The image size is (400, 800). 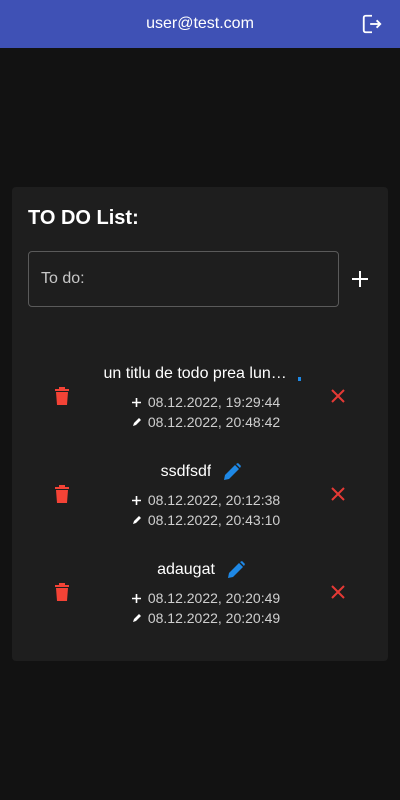 I want to click on todo-title-row: adaugat, so click(x=202, y=570).